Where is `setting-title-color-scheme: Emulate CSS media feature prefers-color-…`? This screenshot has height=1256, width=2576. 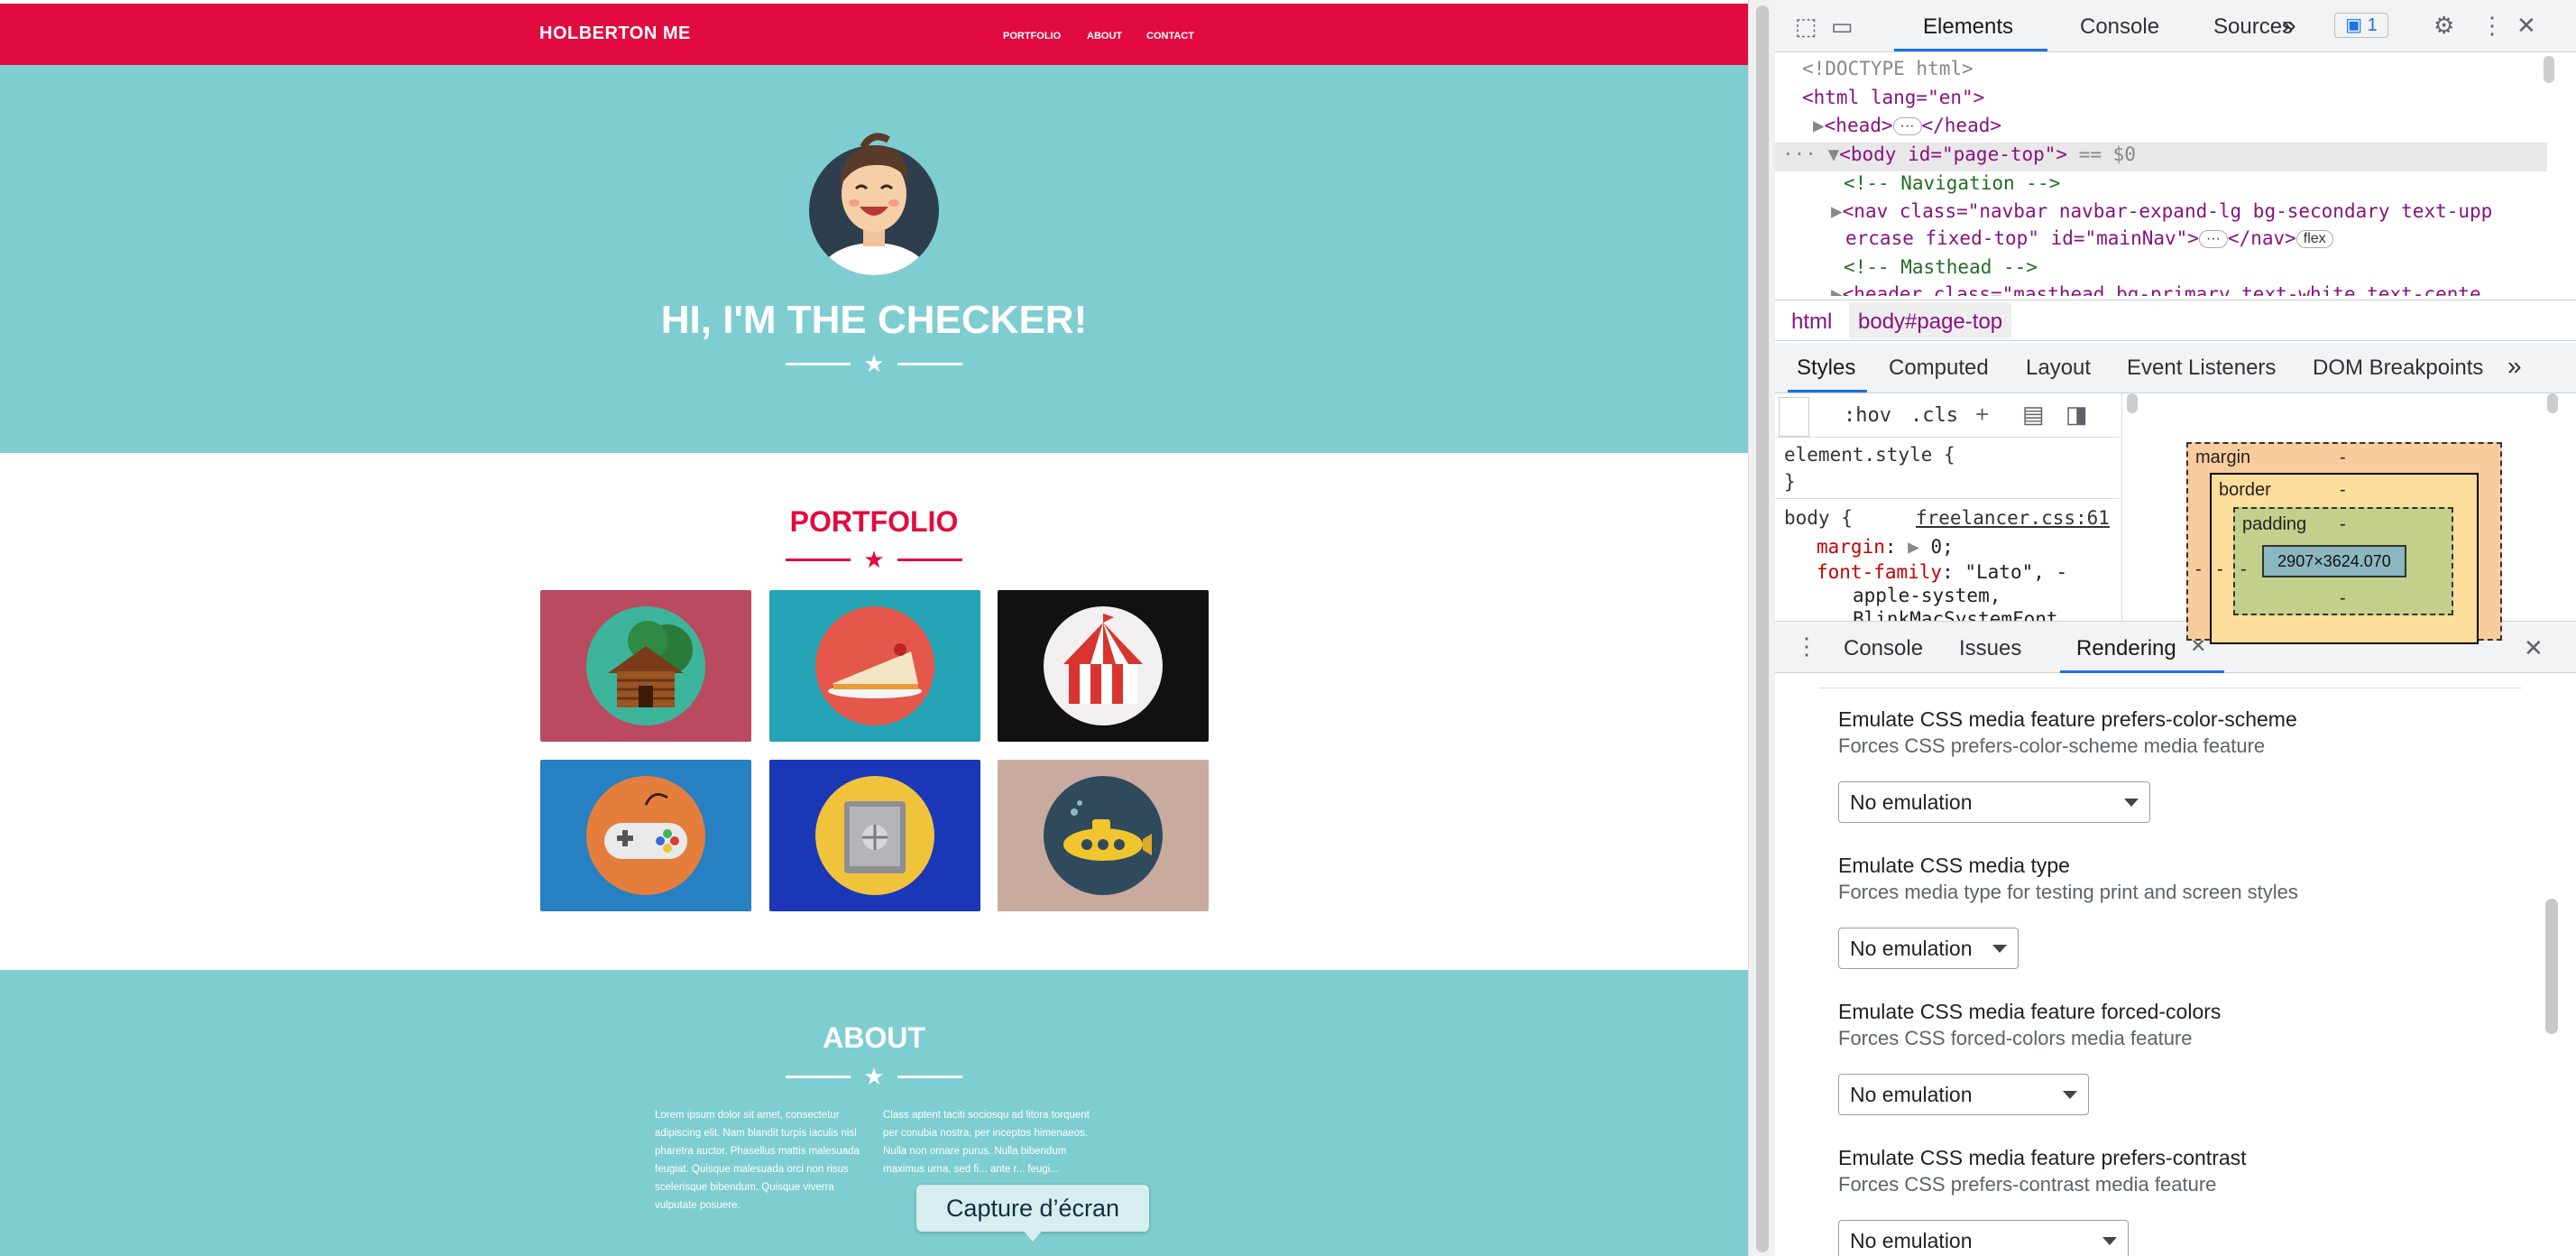 setting-title-color-scheme: Emulate CSS media feature prefers-color-… is located at coordinates (2068, 719).